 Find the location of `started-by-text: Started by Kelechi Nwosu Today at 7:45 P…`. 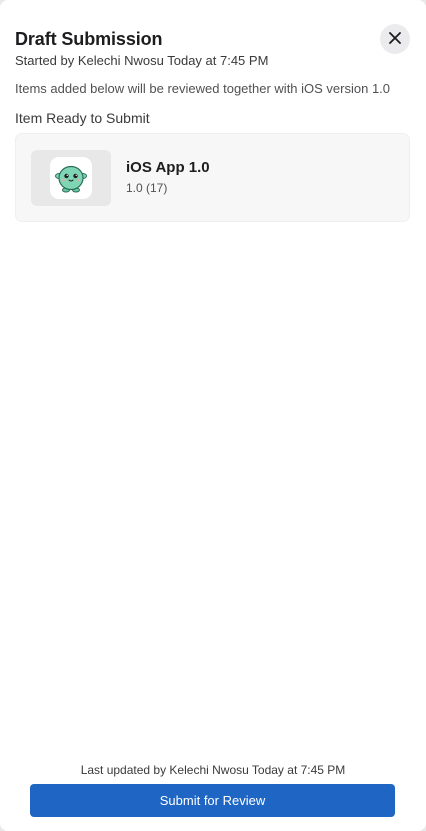

started-by-text: Started by Kelechi Nwosu Today at 7:45 P… is located at coordinates (142, 60).